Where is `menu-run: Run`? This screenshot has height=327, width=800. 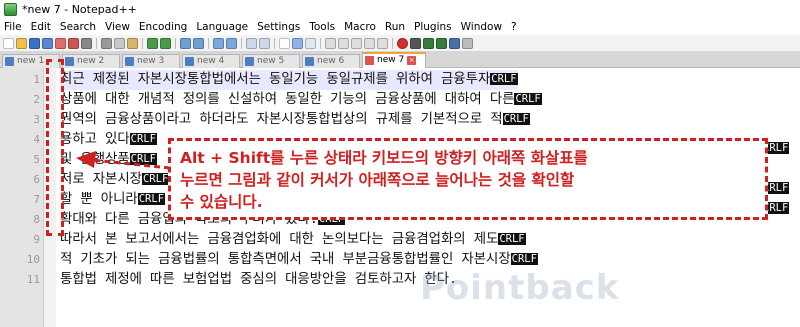 menu-run: Run is located at coordinates (395, 27).